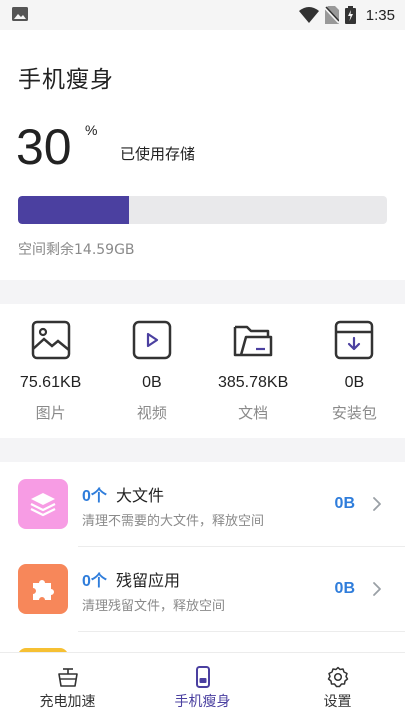 The width and height of the screenshot is (405, 720). Describe the element at coordinates (202, 677) in the screenshot. I see `phone-icon` at that location.